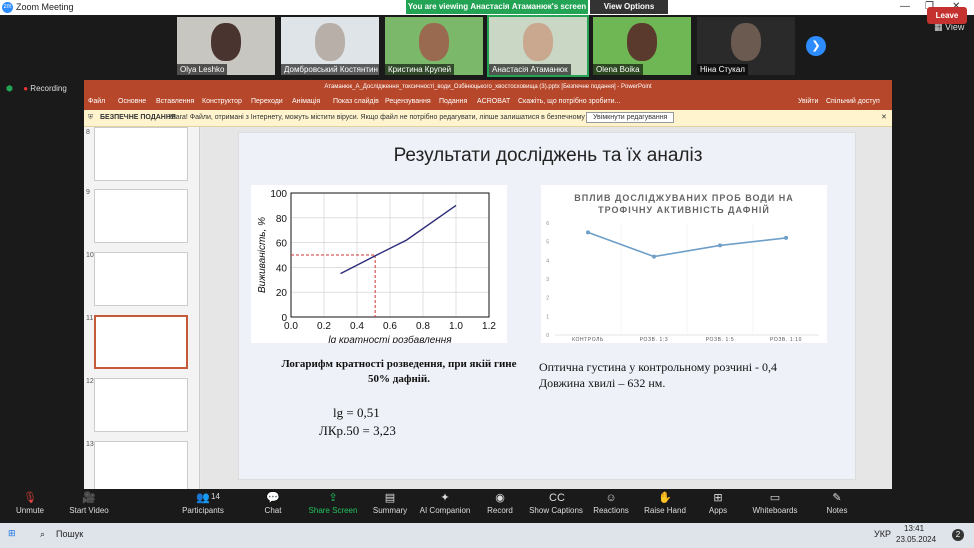  I want to click on slide-thumbnail-selected, so click(141, 342).